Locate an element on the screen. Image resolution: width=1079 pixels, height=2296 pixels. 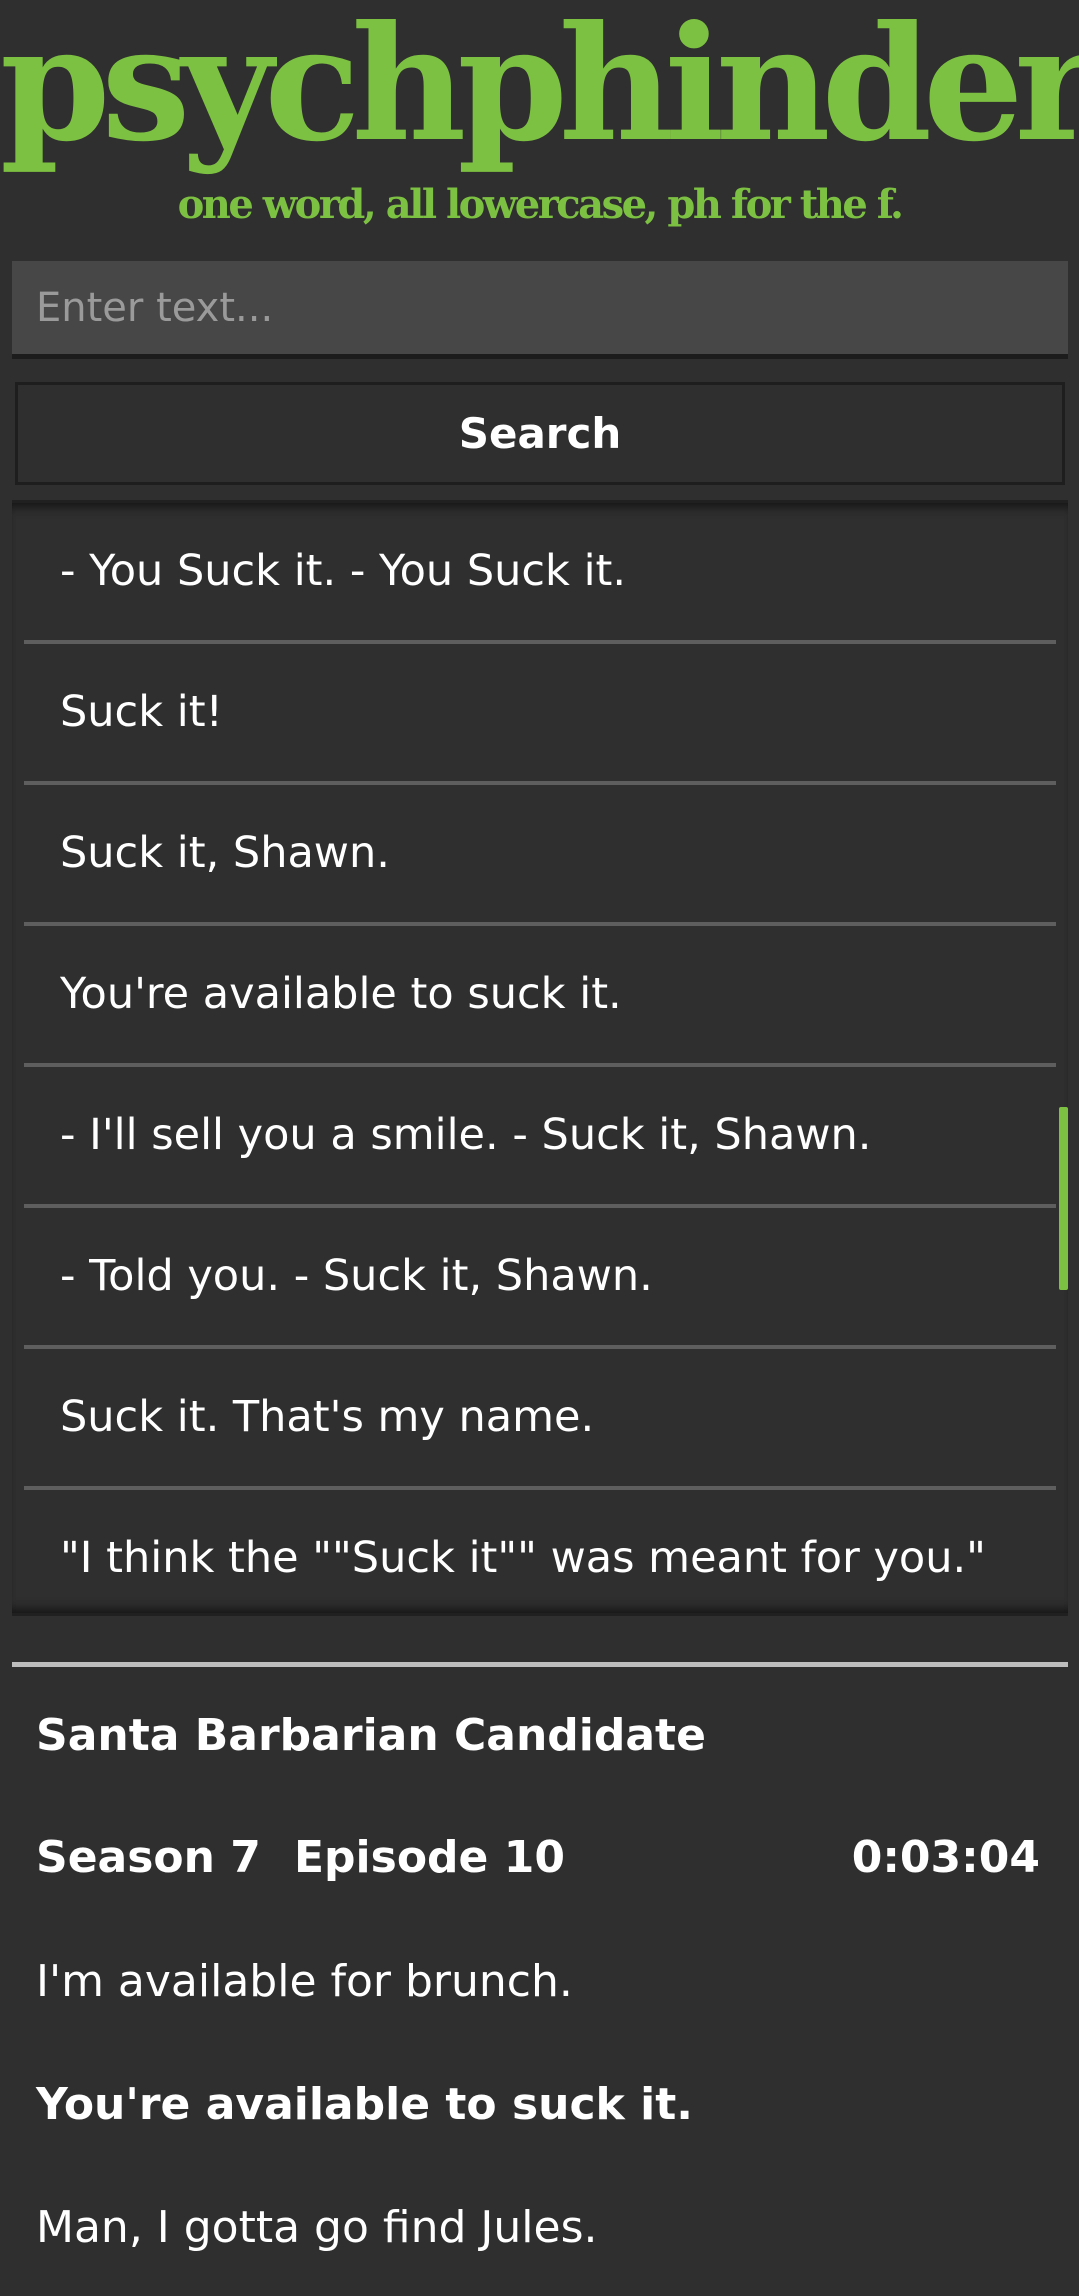
section-divider is located at coordinates (540, 1664).